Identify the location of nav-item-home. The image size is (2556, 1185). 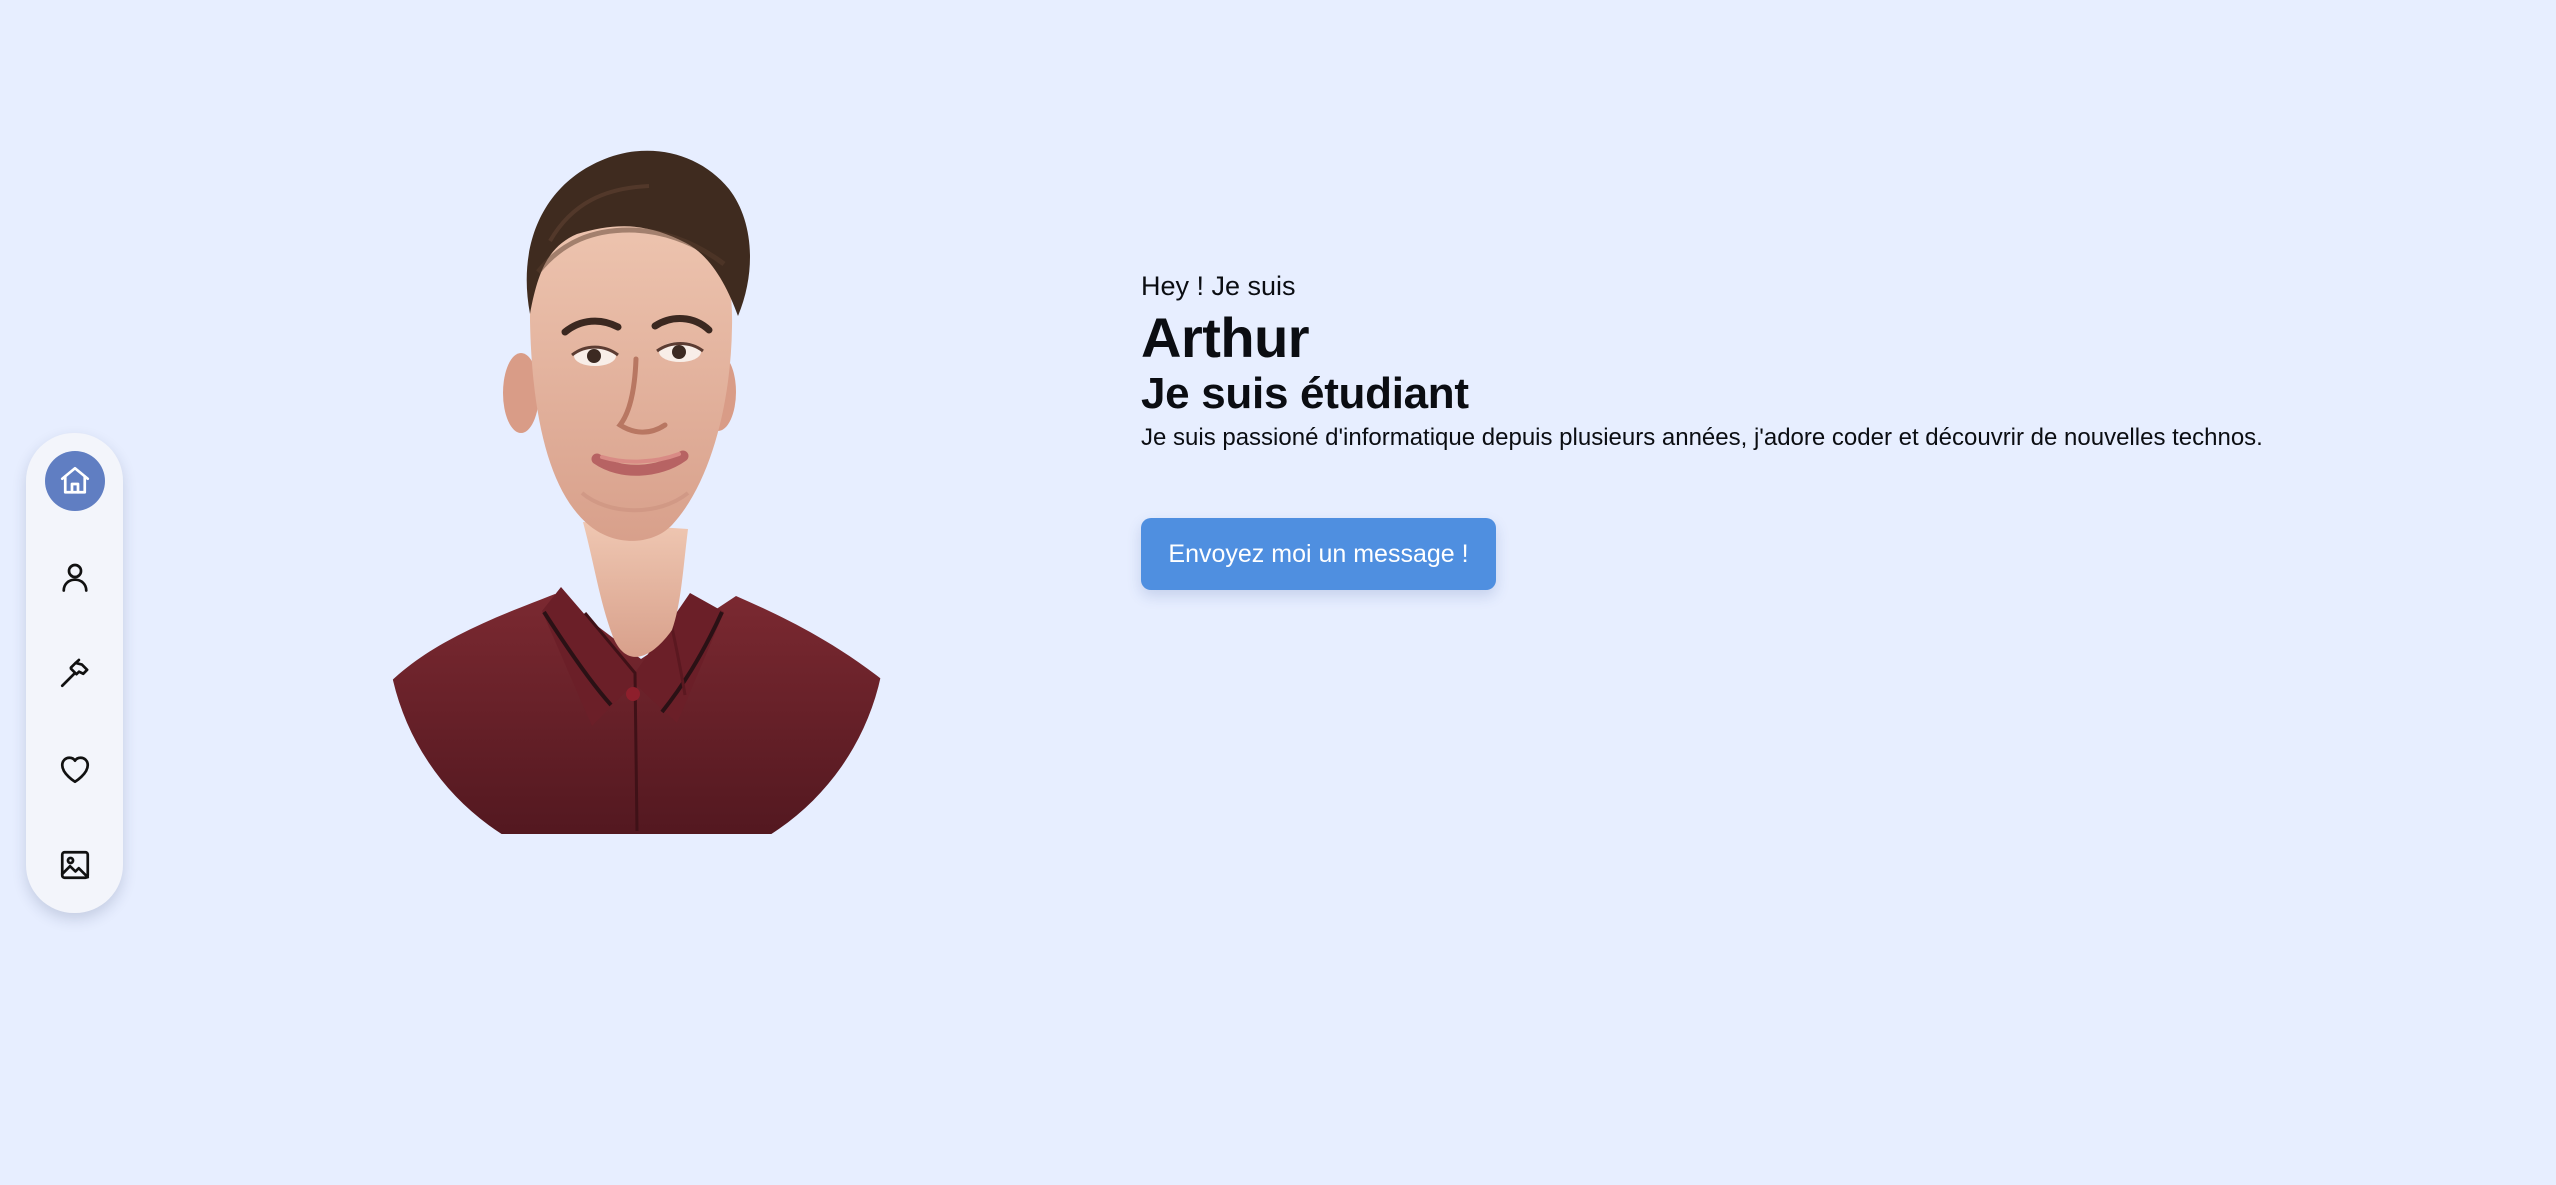
(74, 481).